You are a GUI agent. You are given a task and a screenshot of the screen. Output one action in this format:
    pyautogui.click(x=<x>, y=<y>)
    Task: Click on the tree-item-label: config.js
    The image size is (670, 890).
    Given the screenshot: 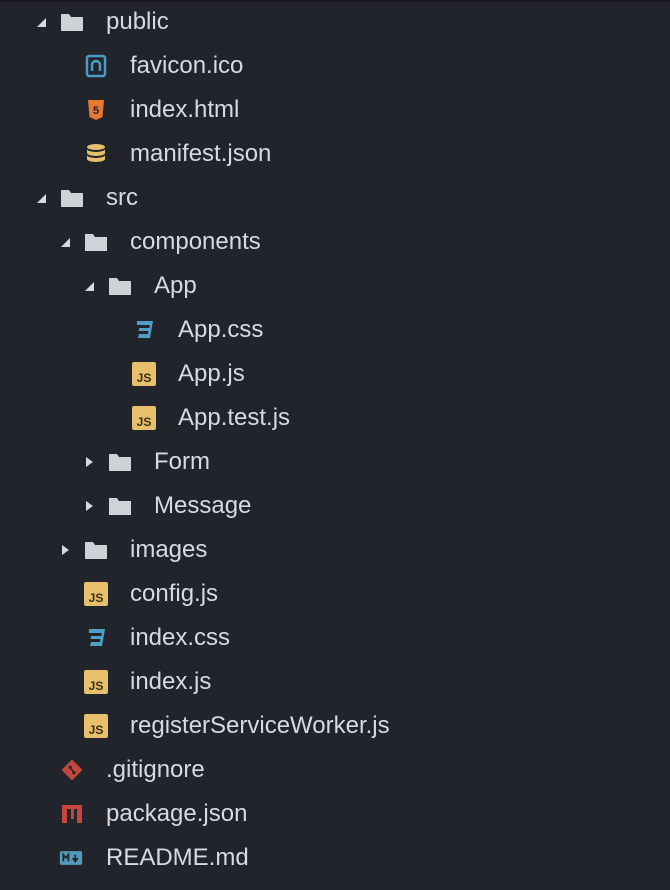 What is the action you would take?
    pyautogui.click(x=174, y=593)
    